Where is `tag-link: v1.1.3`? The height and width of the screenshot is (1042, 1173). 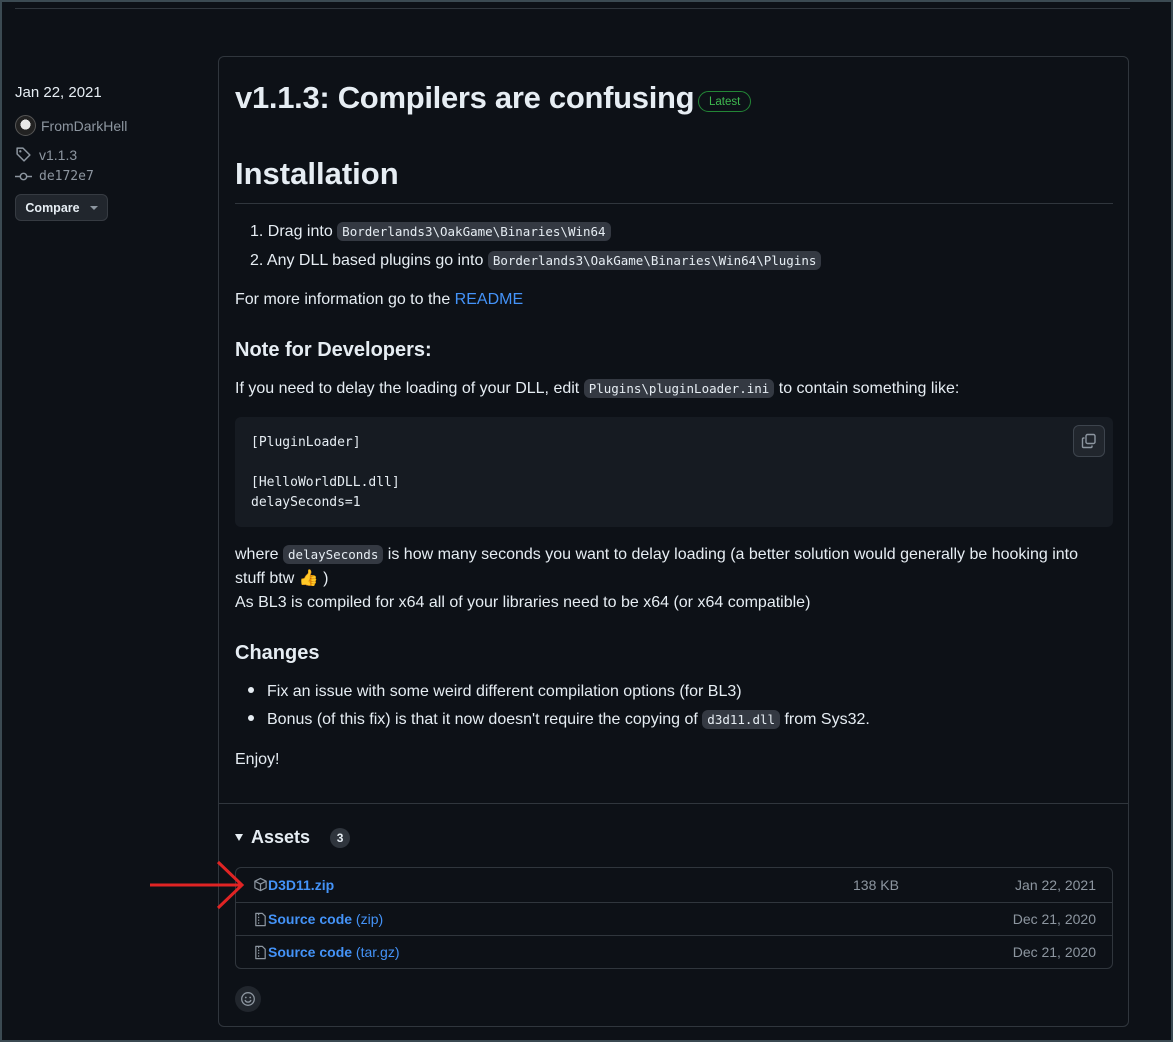 tag-link: v1.1.3 is located at coordinates (46, 154).